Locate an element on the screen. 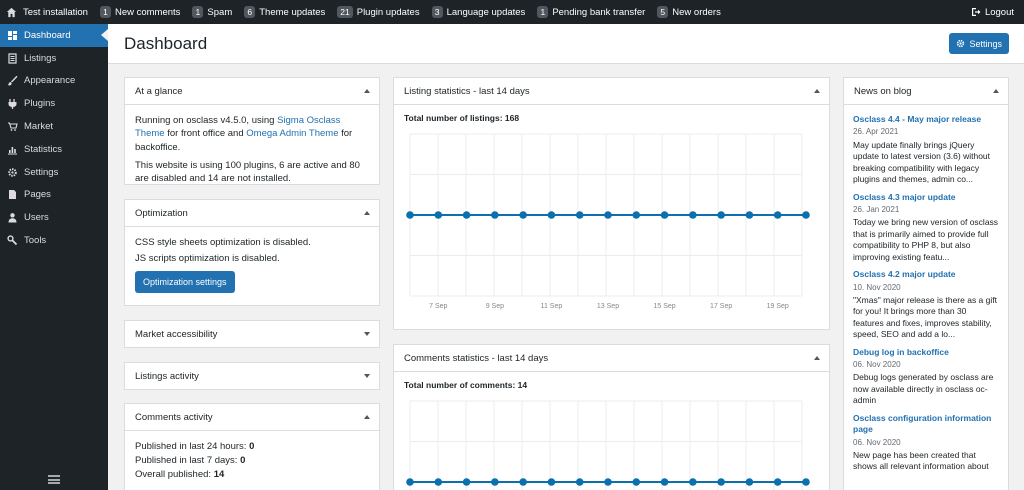  topbar-item-label: Theme updates is located at coordinates (292, 12).